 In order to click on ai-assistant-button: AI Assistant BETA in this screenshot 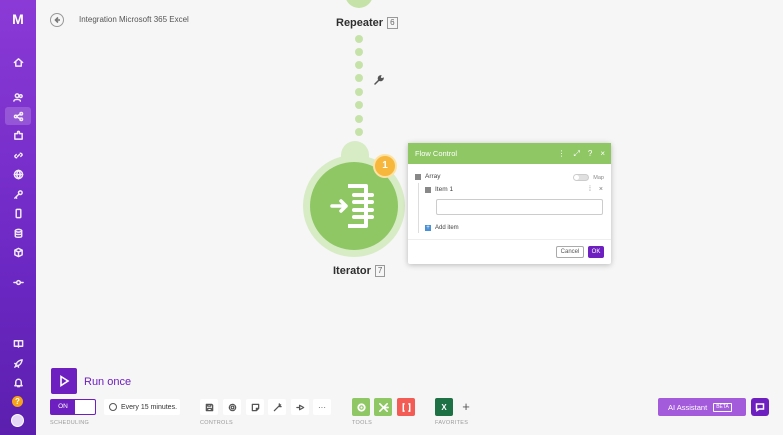, I will do `click(702, 407)`.